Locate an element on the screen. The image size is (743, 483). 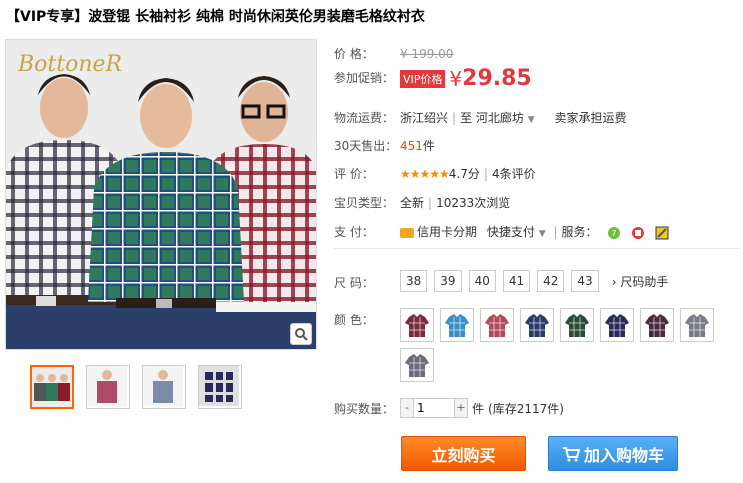
ship-to: 河北廊坊 is located at coordinates (499, 118).